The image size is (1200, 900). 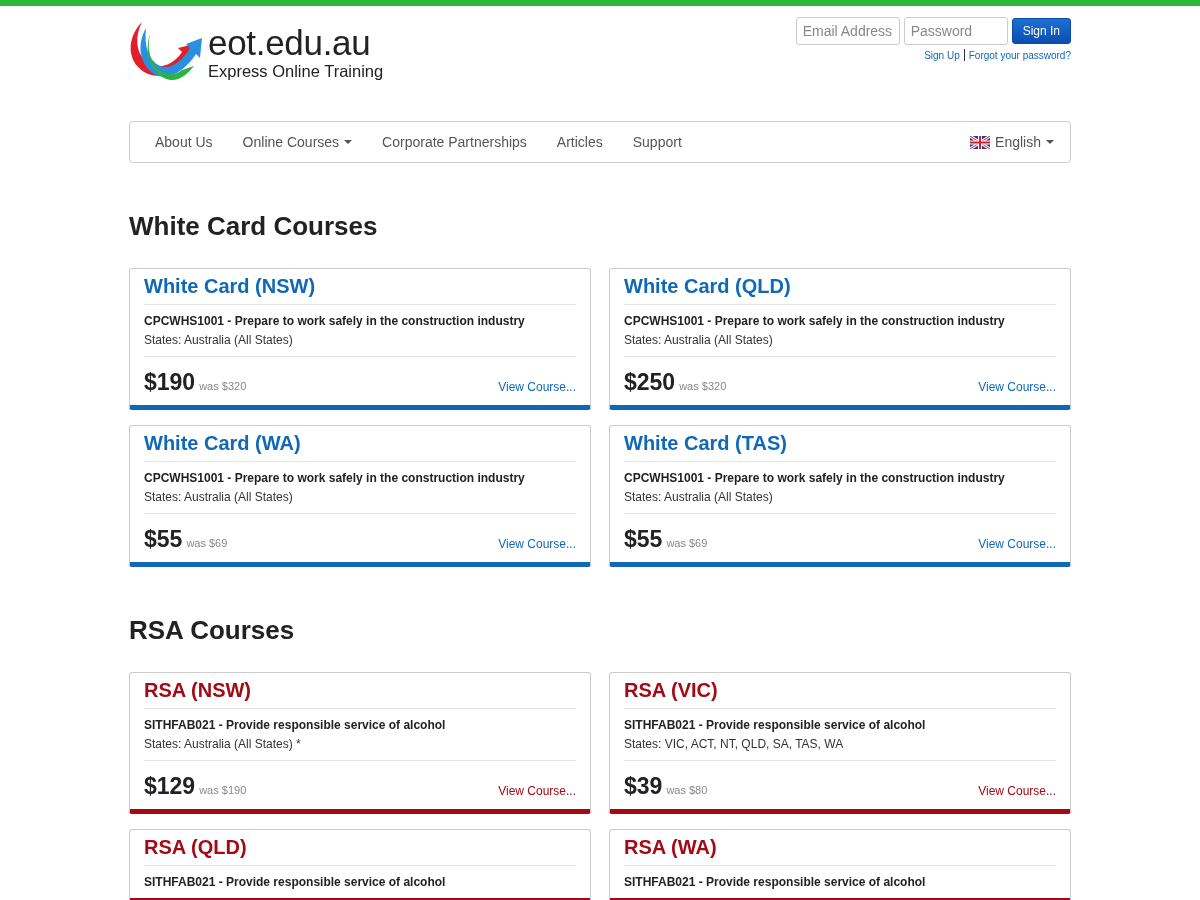 I want to click on nav-item: About Us, so click(x=184, y=142).